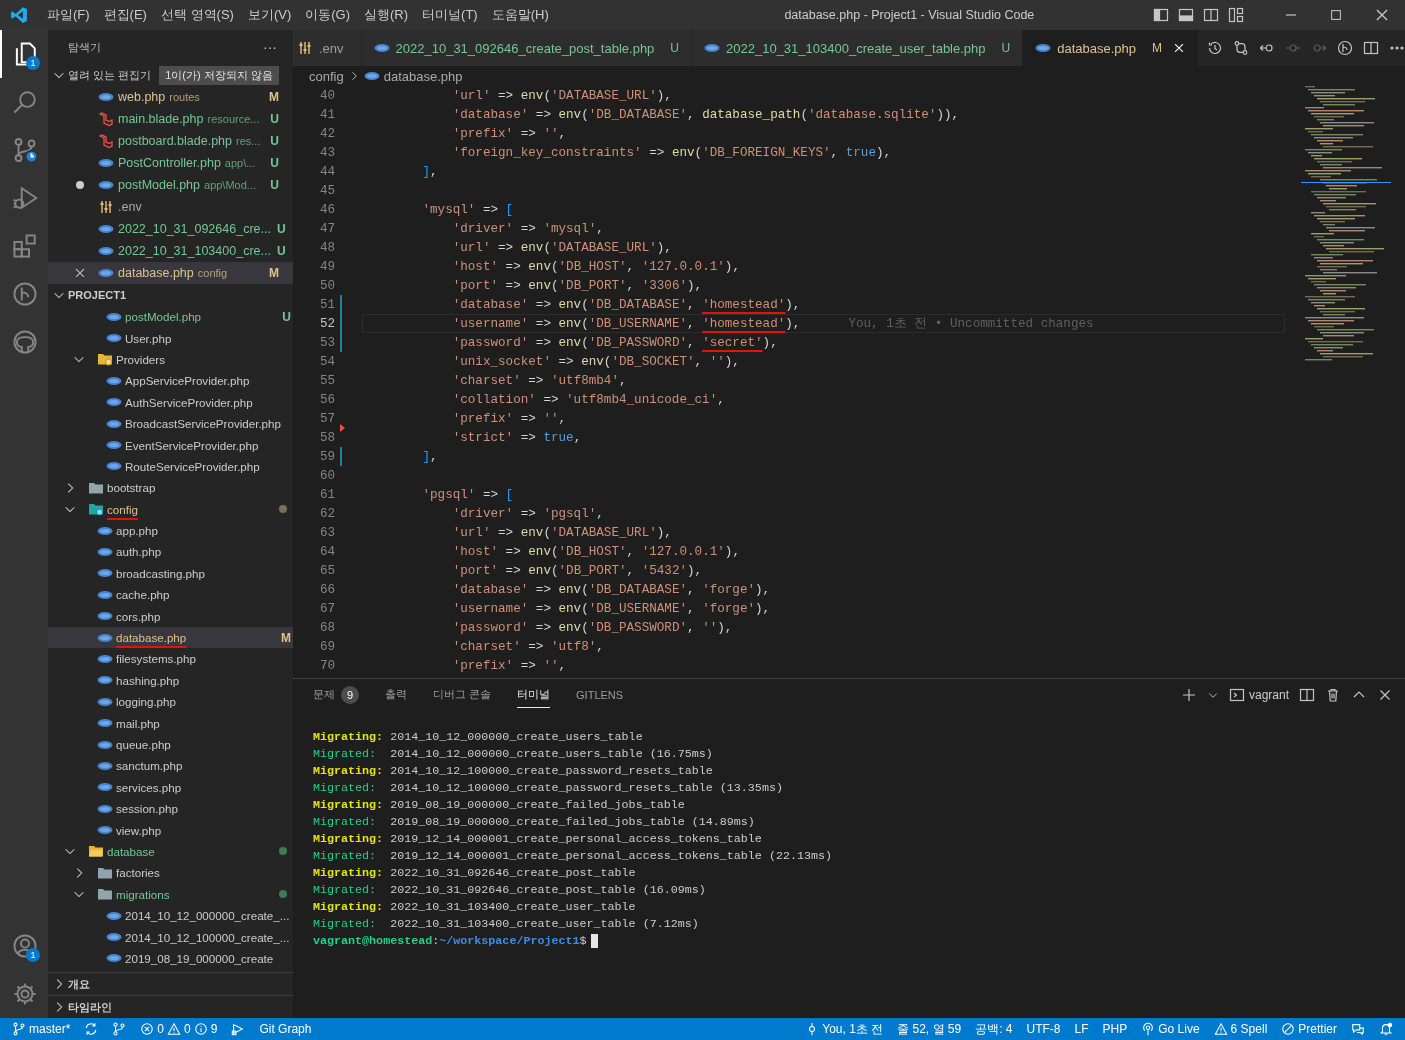 This screenshot has width=1405, height=1040. Describe the element at coordinates (170, 317) in the screenshot. I see `file-item: postModel.php U` at that location.